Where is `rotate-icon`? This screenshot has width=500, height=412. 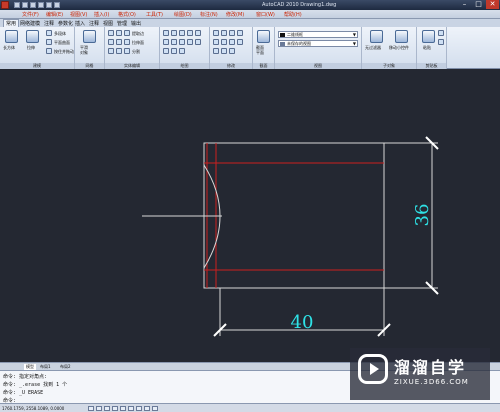
rotate-icon is located at coordinates (224, 33).